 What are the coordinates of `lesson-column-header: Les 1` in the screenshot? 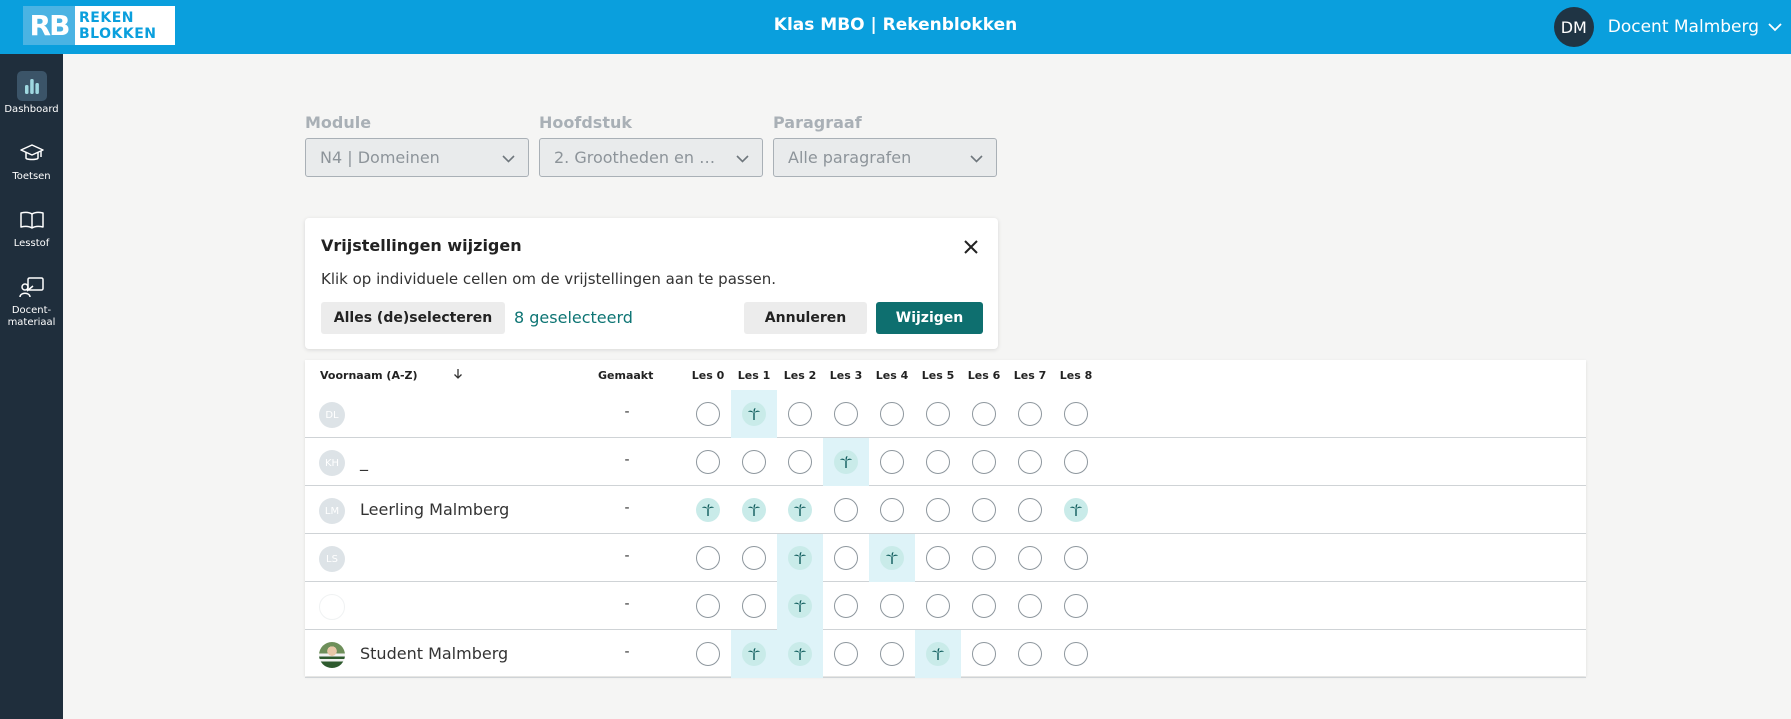 It's located at (754, 375).